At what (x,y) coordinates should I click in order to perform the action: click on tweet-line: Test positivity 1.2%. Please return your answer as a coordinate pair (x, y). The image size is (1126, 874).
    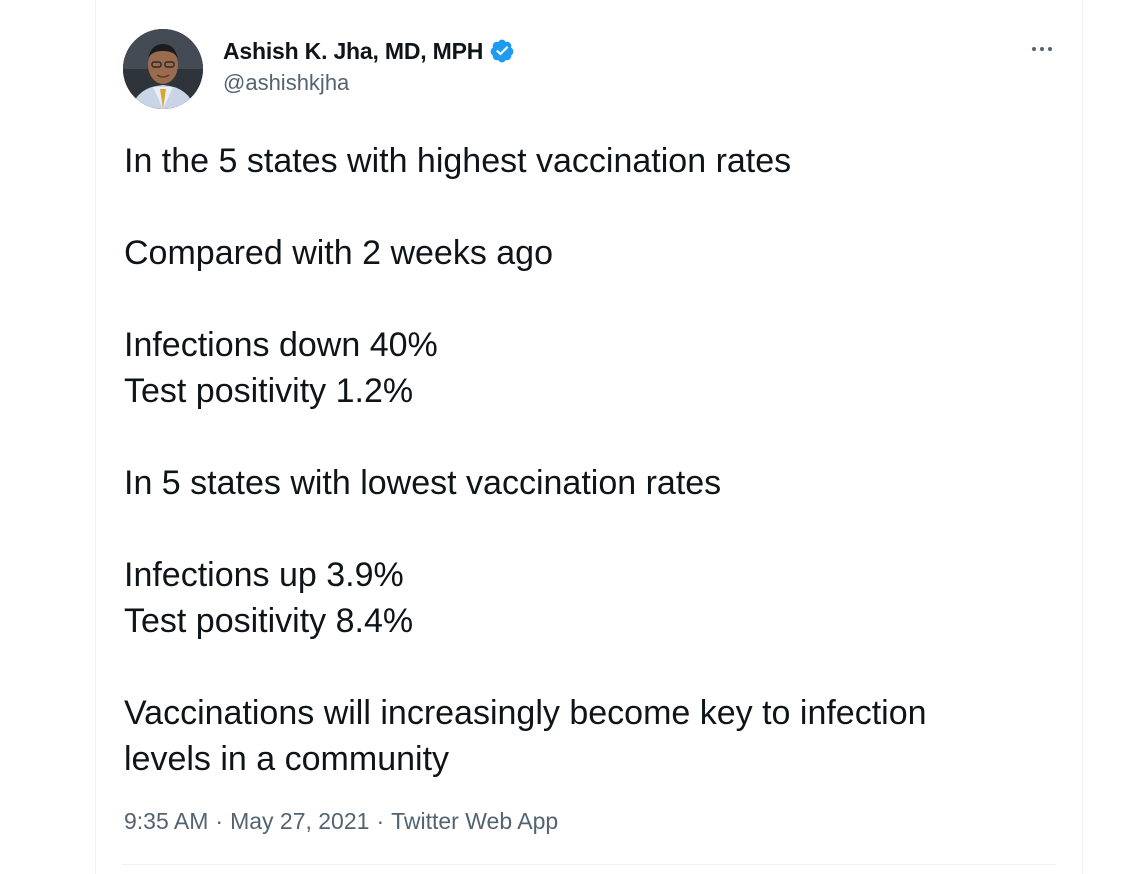
    Looking at the image, I should click on (269, 391).